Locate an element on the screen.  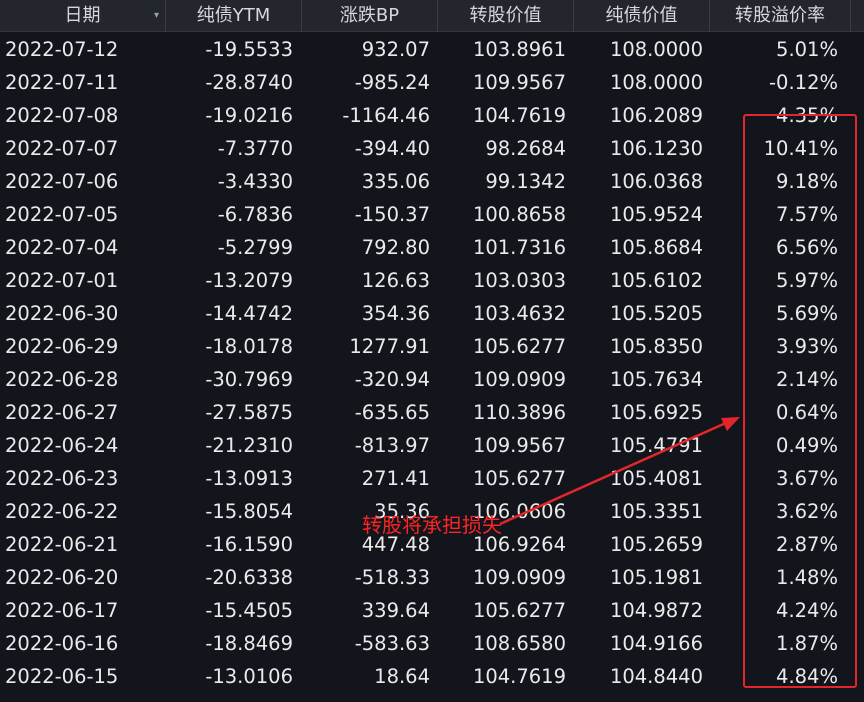
annotation-text: 转股将承担损失 is located at coordinates (432, 525).